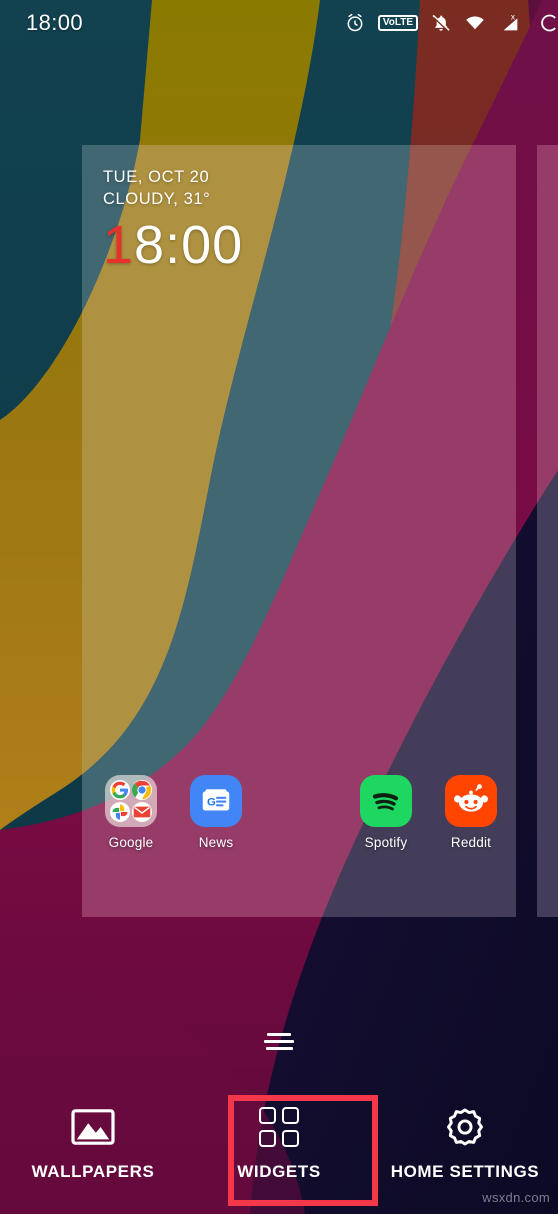  I want to click on chrome-icon, so click(142, 790).